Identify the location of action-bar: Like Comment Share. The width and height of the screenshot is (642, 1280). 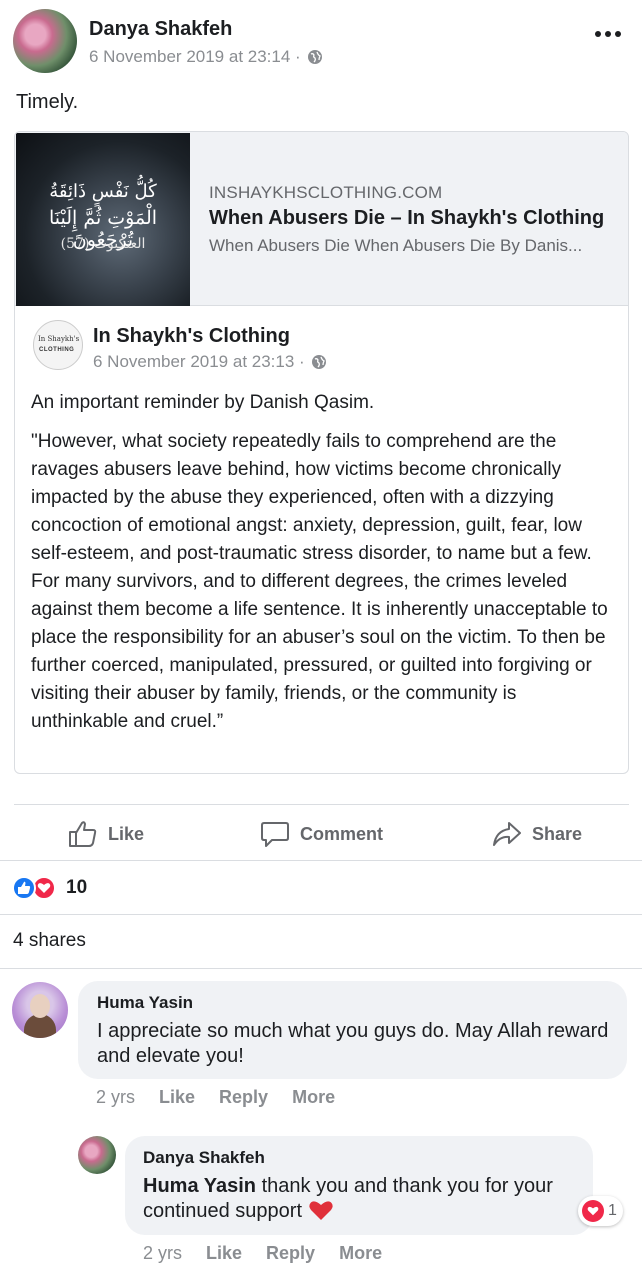
(321, 833).